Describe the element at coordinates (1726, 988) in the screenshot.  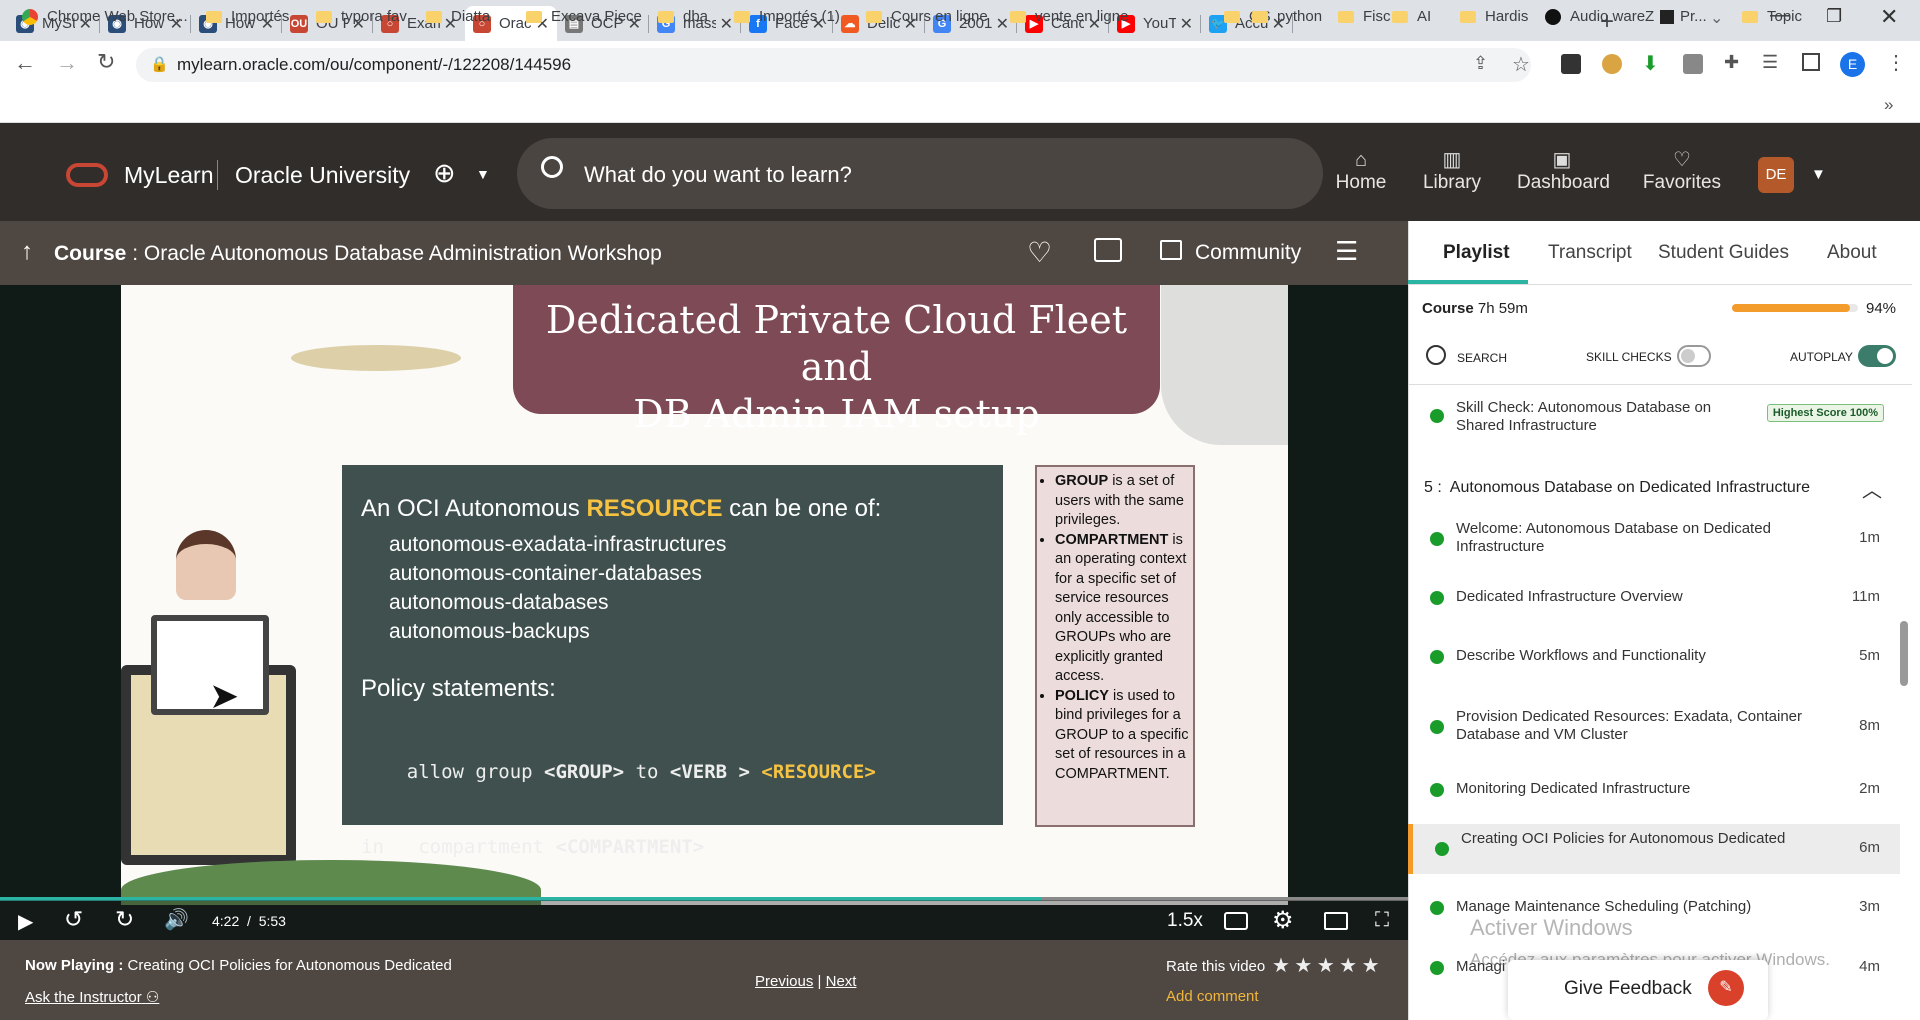
I see `feedback-chat-icon: ✎` at that location.